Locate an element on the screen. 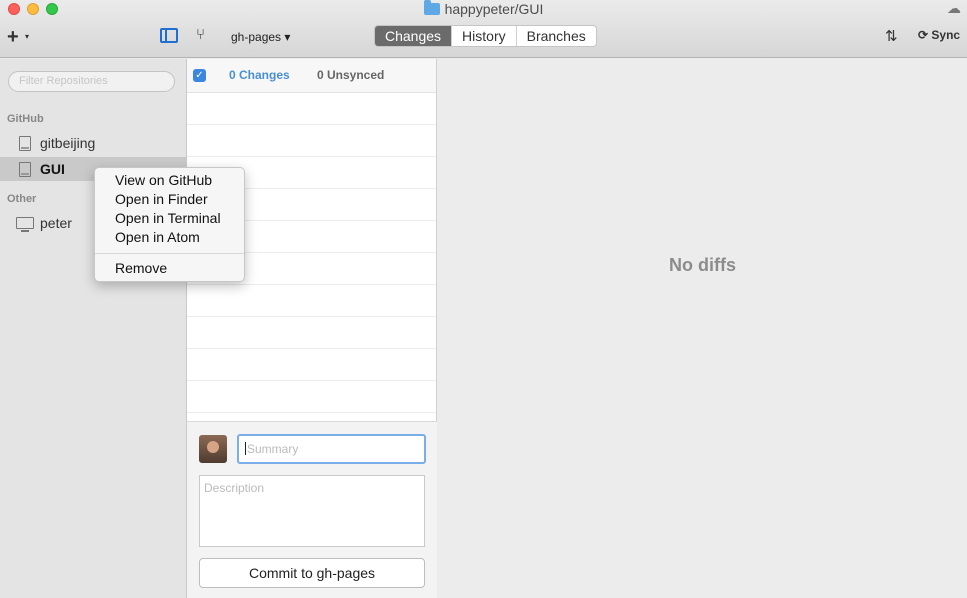 This screenshot has width=967, height=598. chevron-down-icon: ▾ is located at coordinates (27, 36).